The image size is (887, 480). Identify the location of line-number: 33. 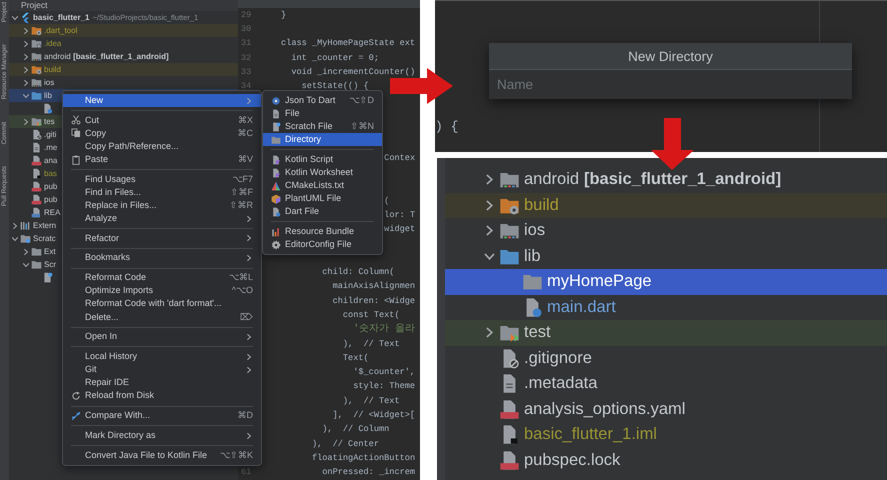
(246, 72).